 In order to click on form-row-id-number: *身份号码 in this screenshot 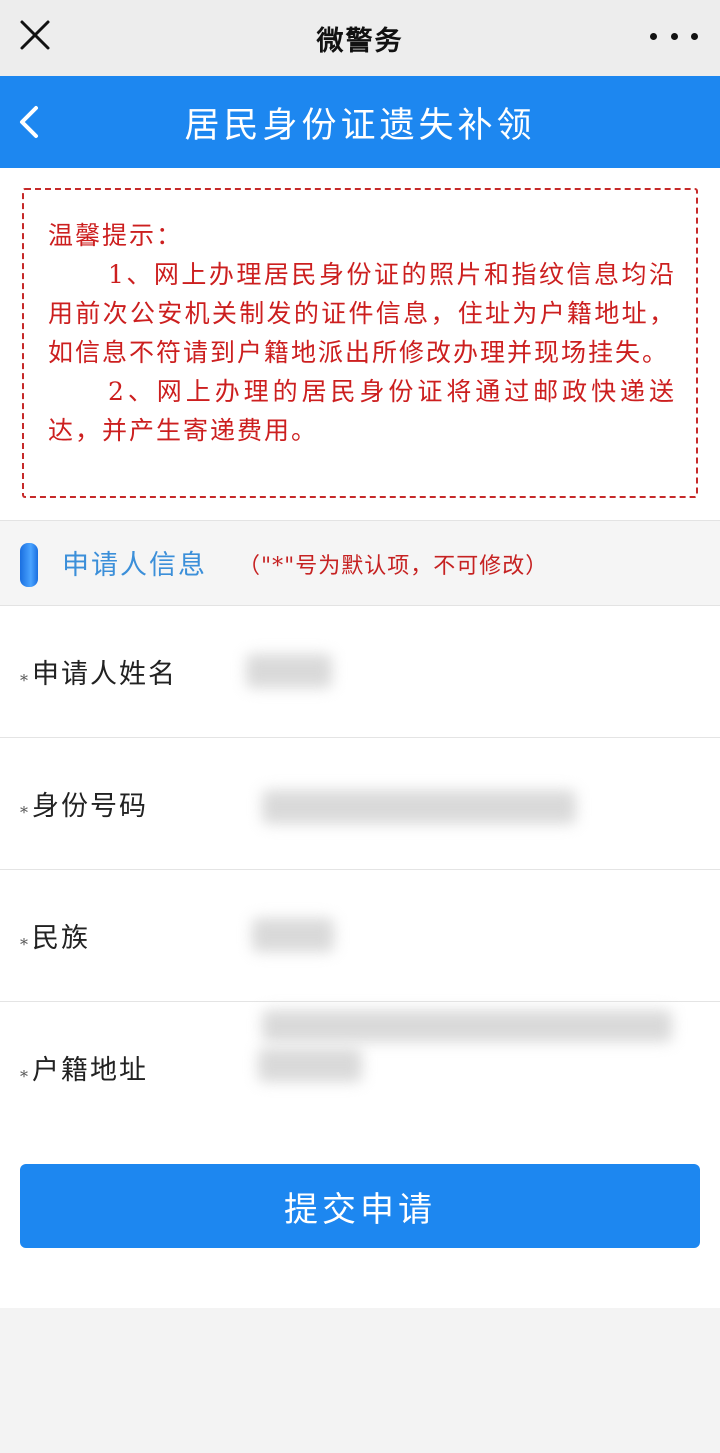, I will do `click(360, 804)`.